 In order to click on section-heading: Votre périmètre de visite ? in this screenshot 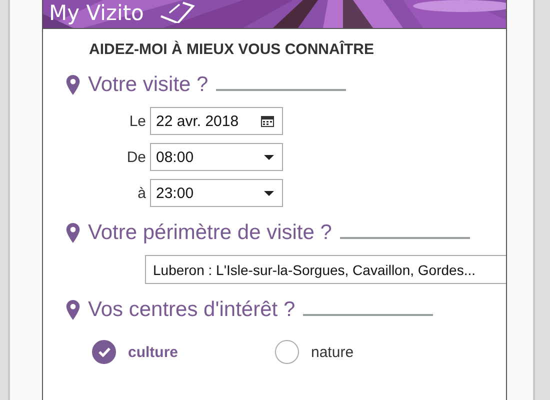, I will do `click(210, 233)`.